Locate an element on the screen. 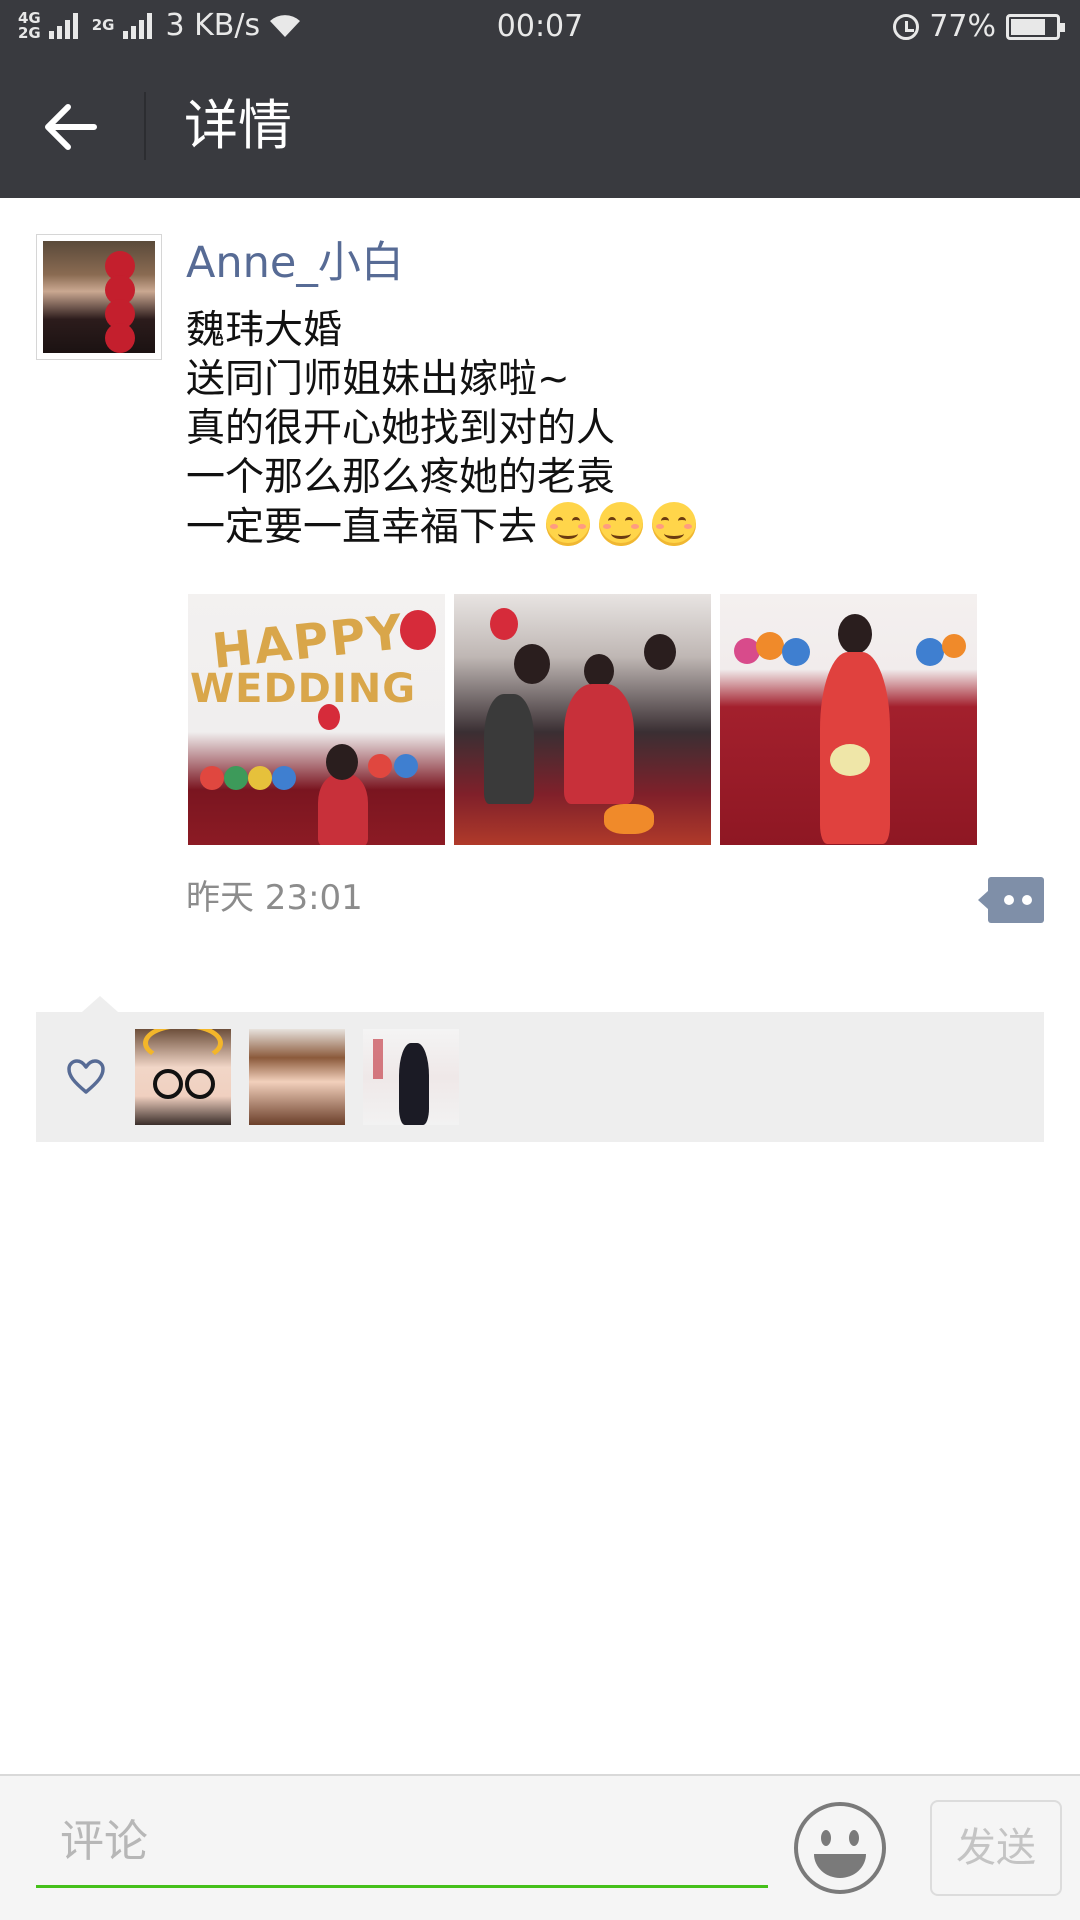  more-dots-icon is located at coordinates (1009, 900).